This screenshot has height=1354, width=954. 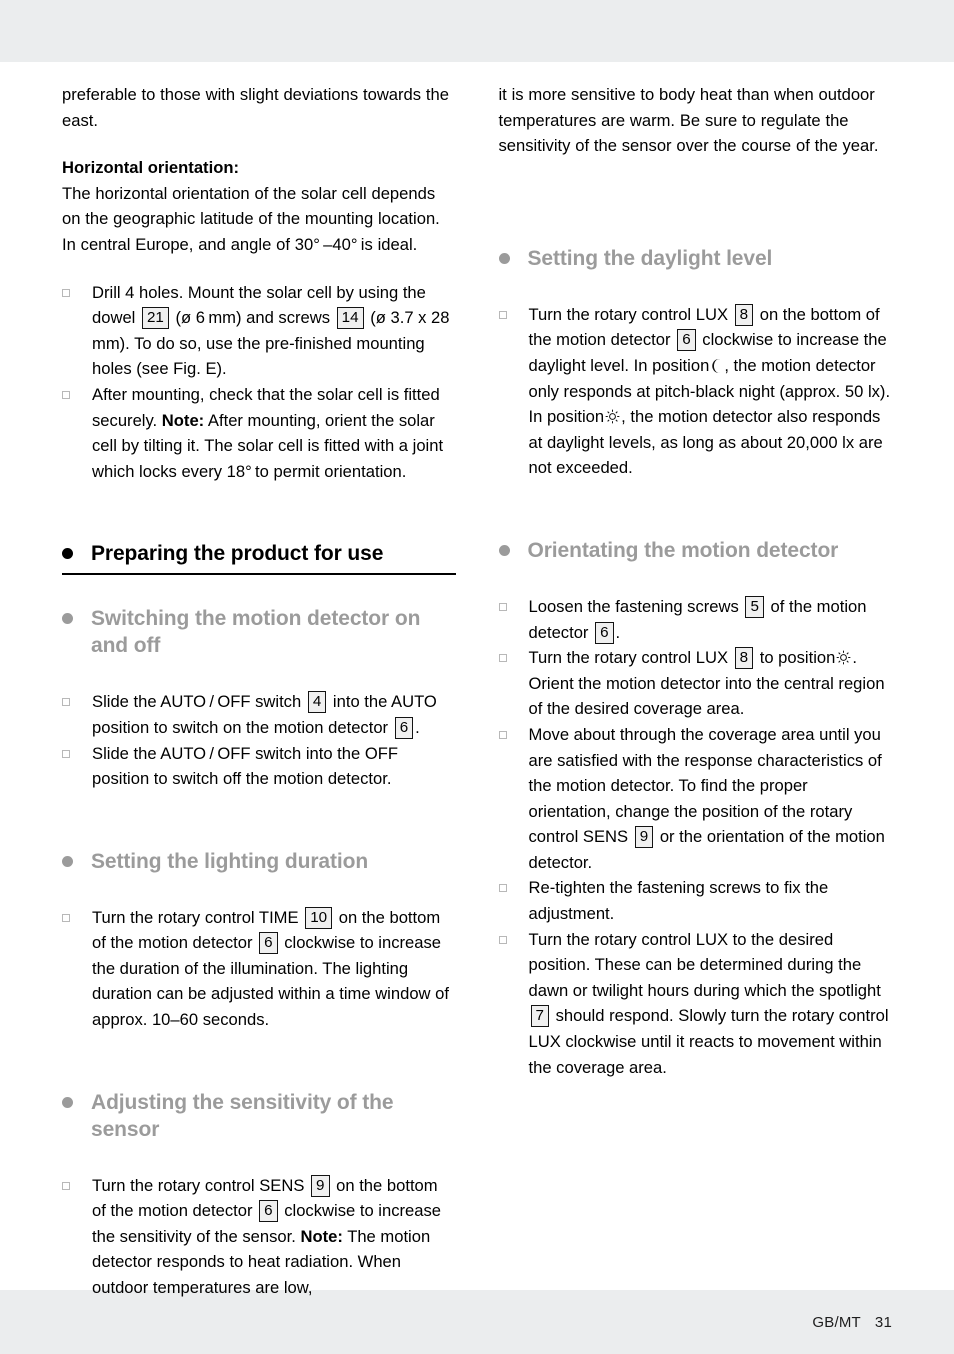 What do you see at coordinates (539, 1016) in the screenshot?
I see `reference-number-badge: 7` at bounding box center [539, 1016].